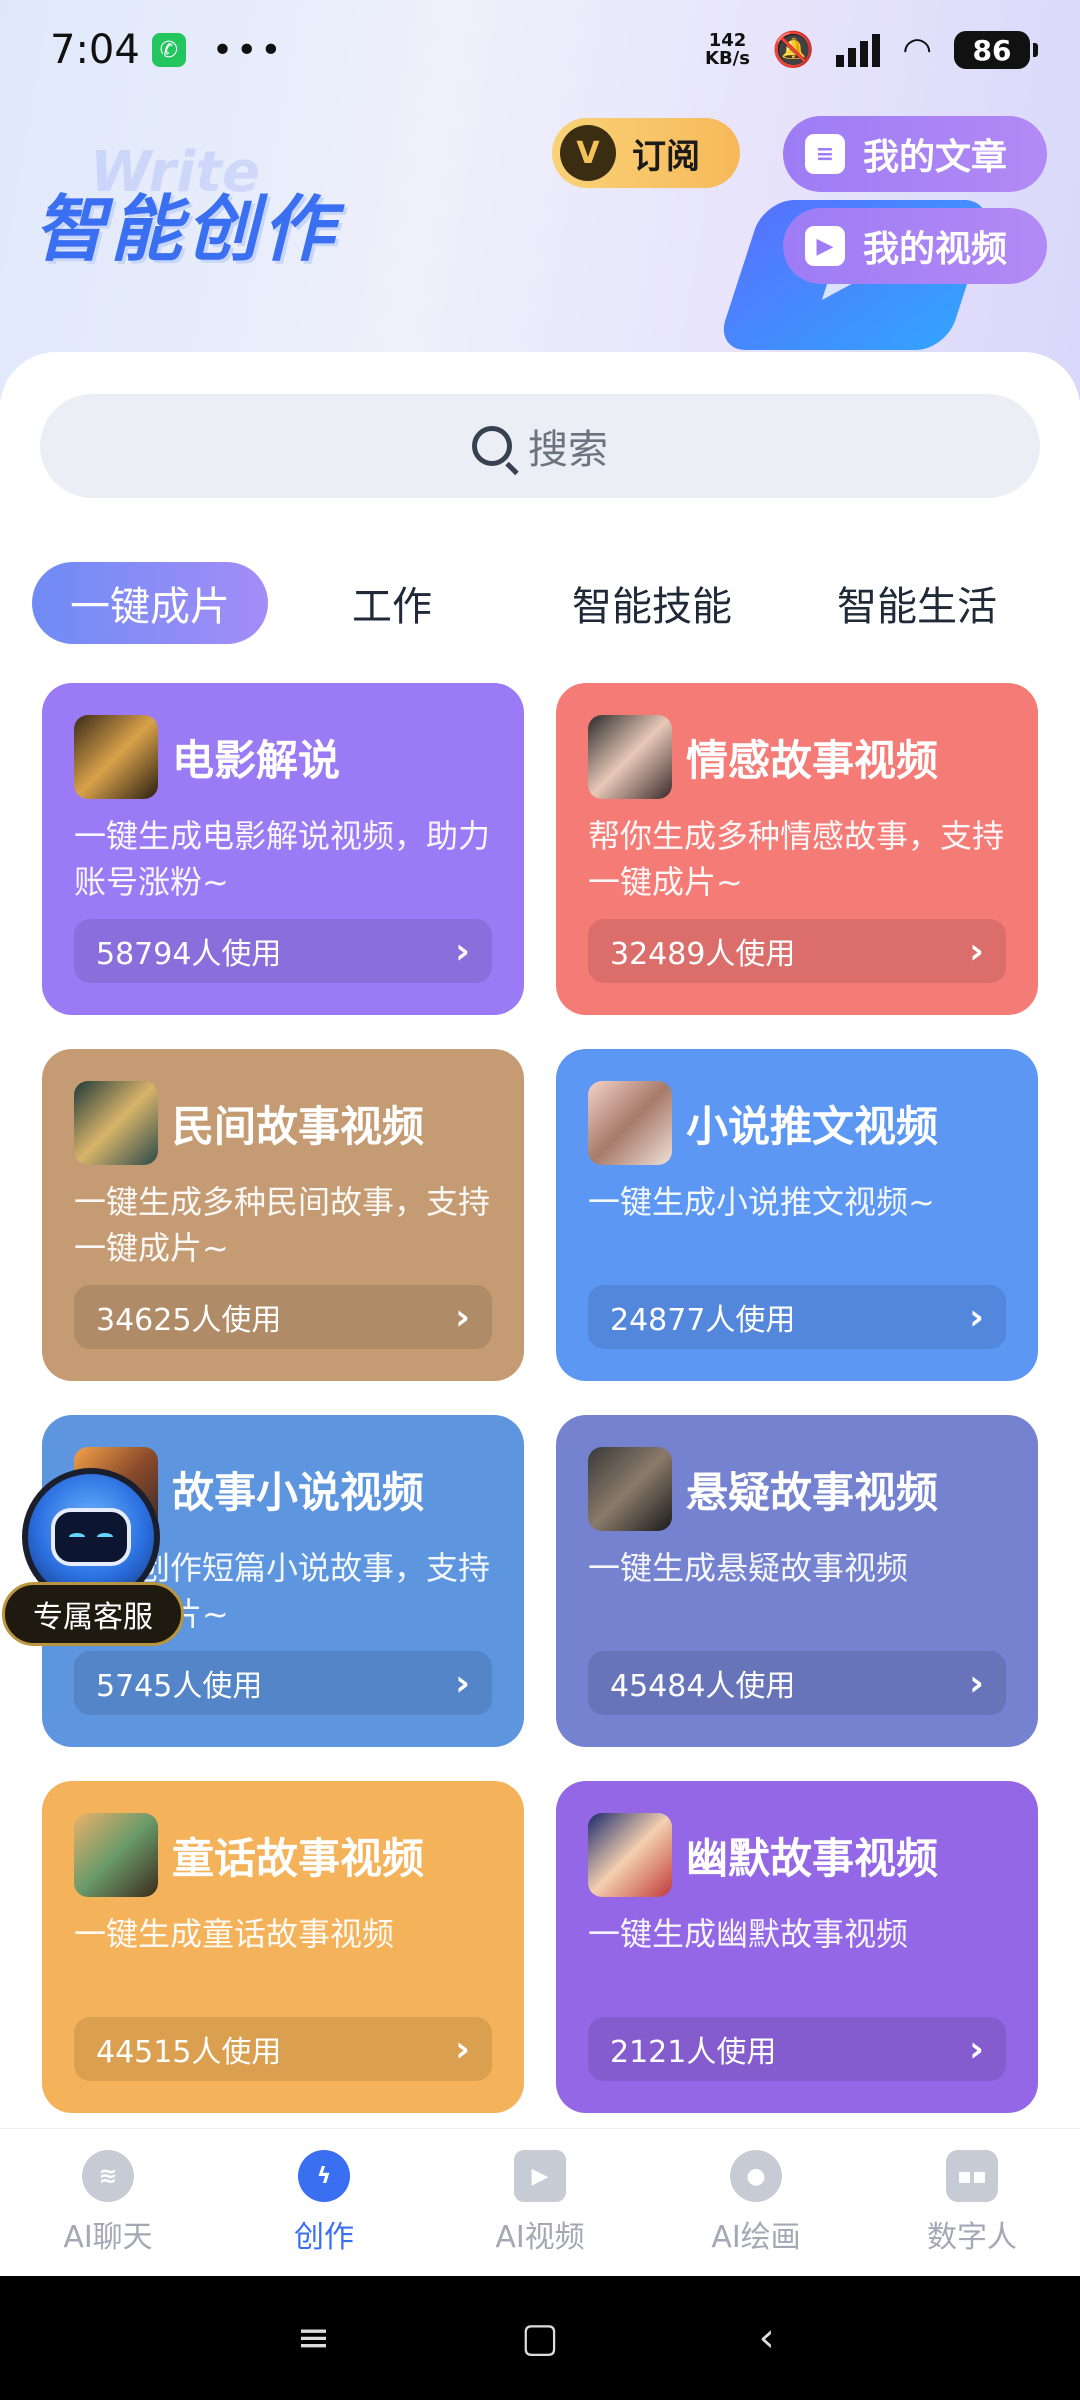  I want to click on palette-icon: ●, so click(756, 2176).